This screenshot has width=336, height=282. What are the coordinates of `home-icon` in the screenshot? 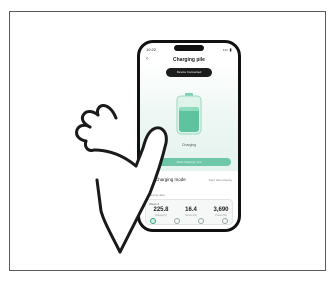 It's located at (153, 221).